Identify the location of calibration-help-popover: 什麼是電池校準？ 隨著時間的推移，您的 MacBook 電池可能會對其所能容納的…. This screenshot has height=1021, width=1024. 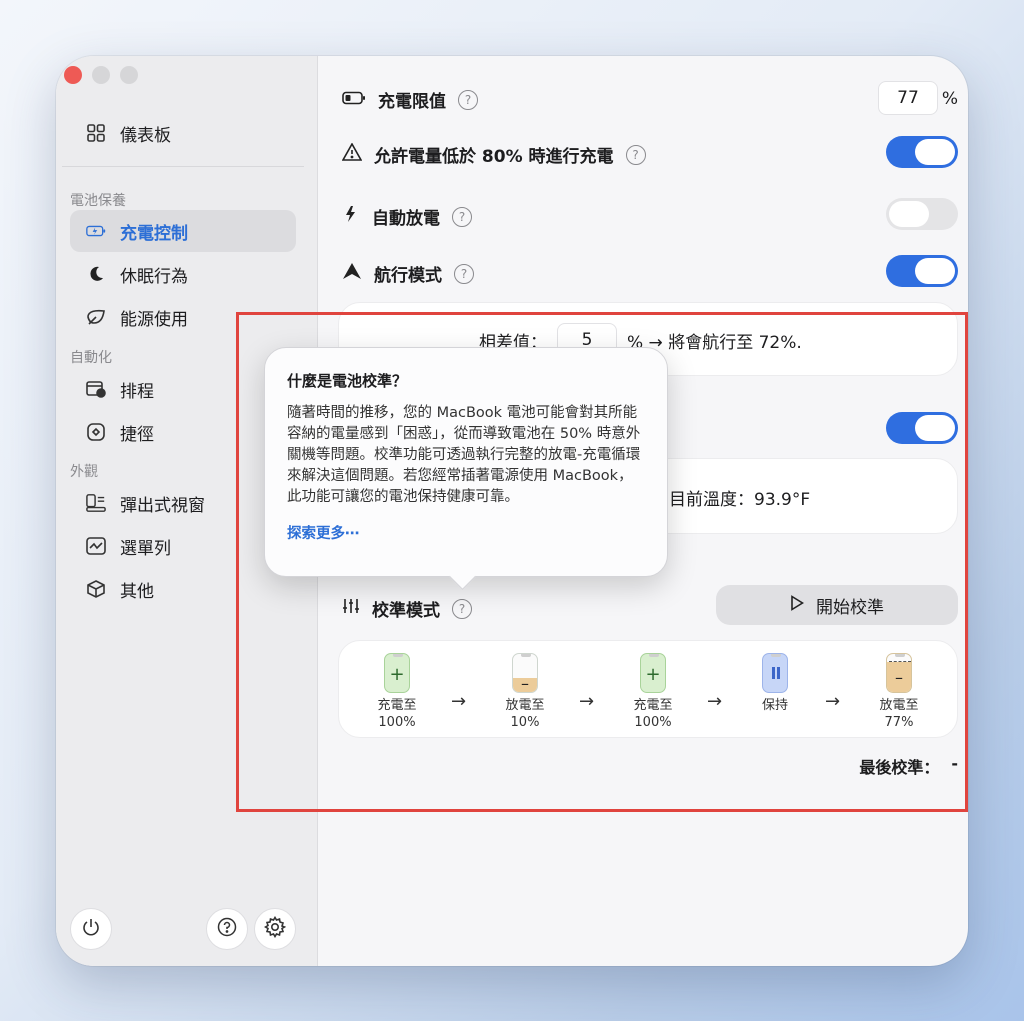
(466, 462).